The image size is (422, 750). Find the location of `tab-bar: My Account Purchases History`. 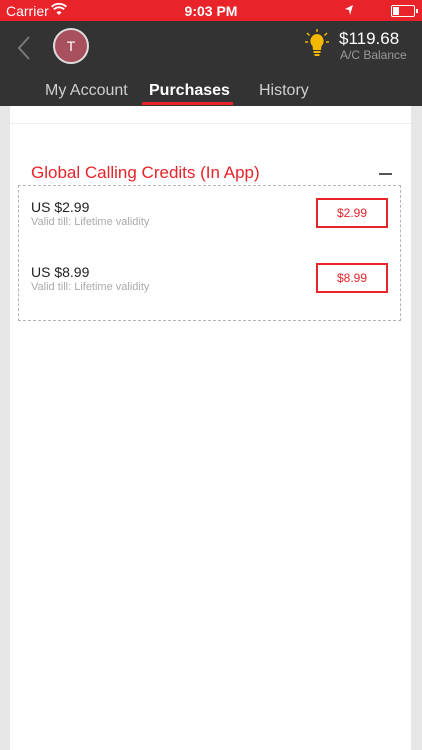

tab-bar: My Account Purchases History is located at coordinates (211, 93).